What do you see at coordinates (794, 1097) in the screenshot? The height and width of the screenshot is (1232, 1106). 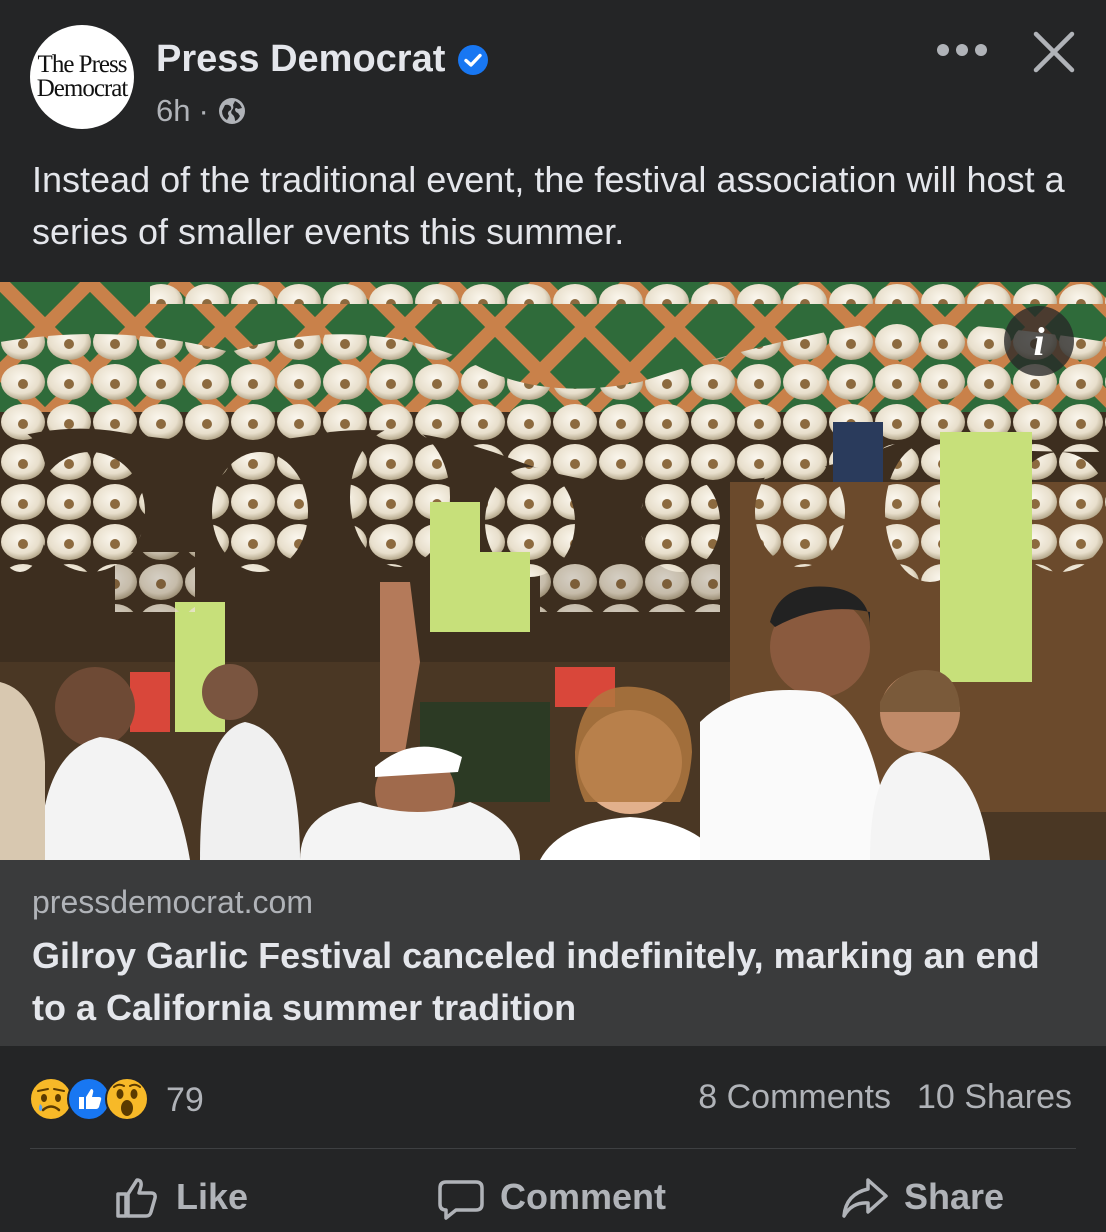 I see `comments-count: 8 Comments` at bounding box center [794, 1097].